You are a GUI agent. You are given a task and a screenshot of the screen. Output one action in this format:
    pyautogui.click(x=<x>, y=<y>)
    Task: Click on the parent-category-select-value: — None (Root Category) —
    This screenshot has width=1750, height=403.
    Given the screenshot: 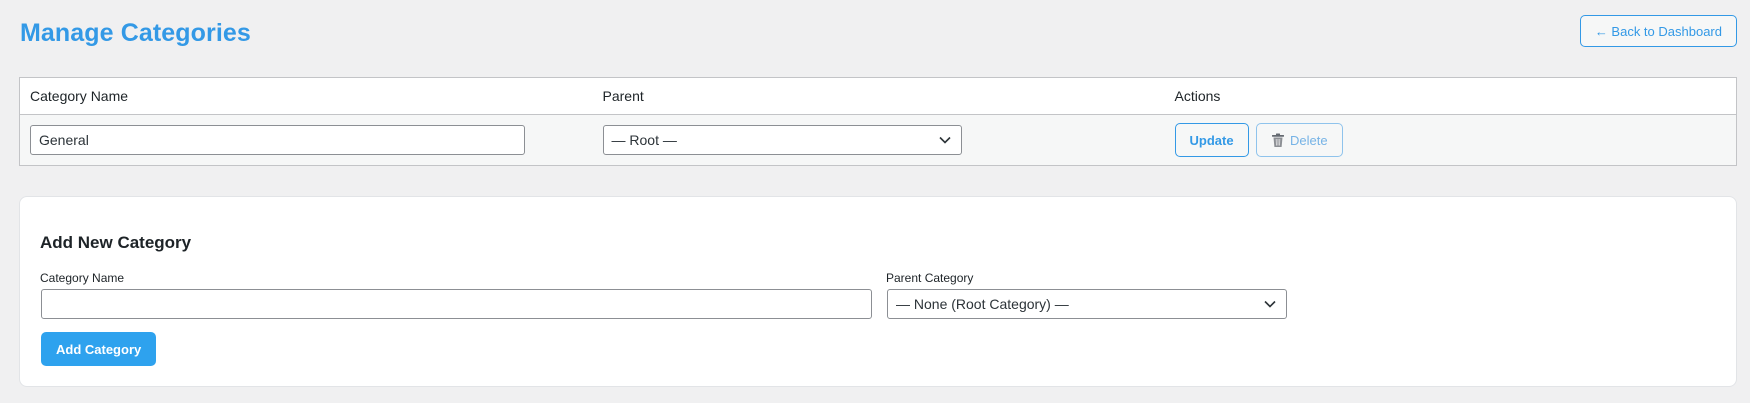 What is the action you would take?
    pyautogui.click(x=982, y=304)
    